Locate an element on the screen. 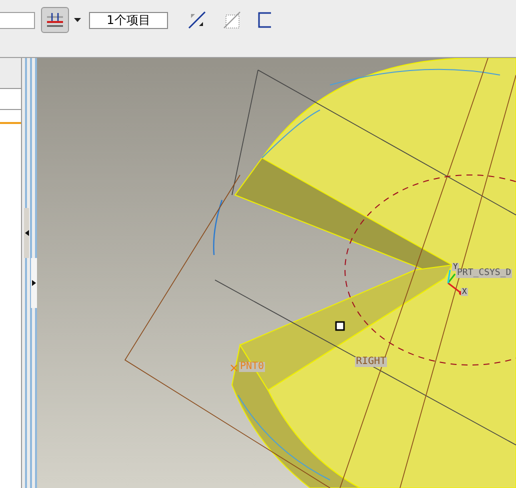 The image size is (516, 488). datum-label: PNT0 is located at coordinates (252, 367).